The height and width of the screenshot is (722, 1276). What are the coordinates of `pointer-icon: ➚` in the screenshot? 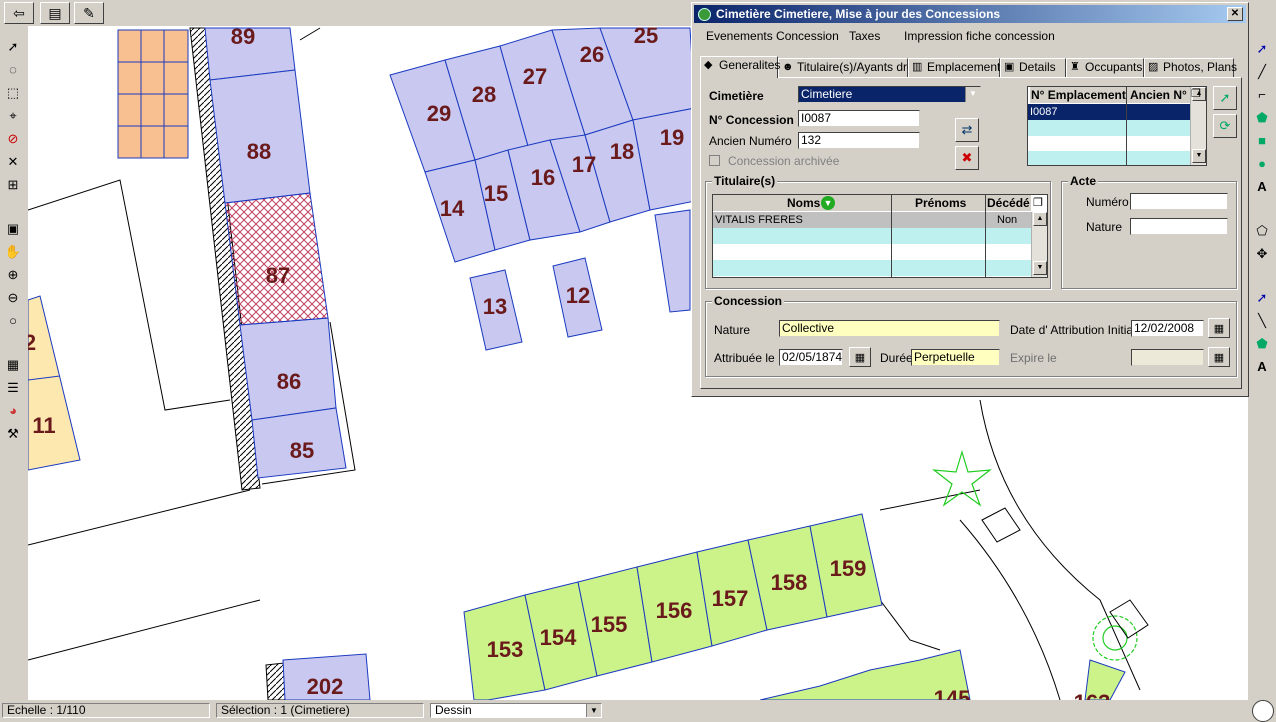 It's located at (13, 46).